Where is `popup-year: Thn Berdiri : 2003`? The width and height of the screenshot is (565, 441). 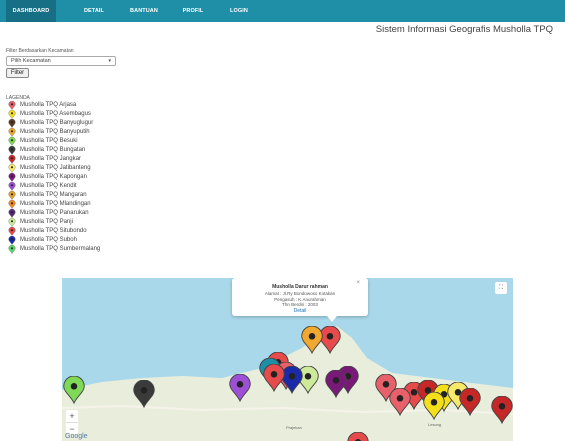
popup-year: Thn Berdiri : 2003 is located at coordinates (300, 304).